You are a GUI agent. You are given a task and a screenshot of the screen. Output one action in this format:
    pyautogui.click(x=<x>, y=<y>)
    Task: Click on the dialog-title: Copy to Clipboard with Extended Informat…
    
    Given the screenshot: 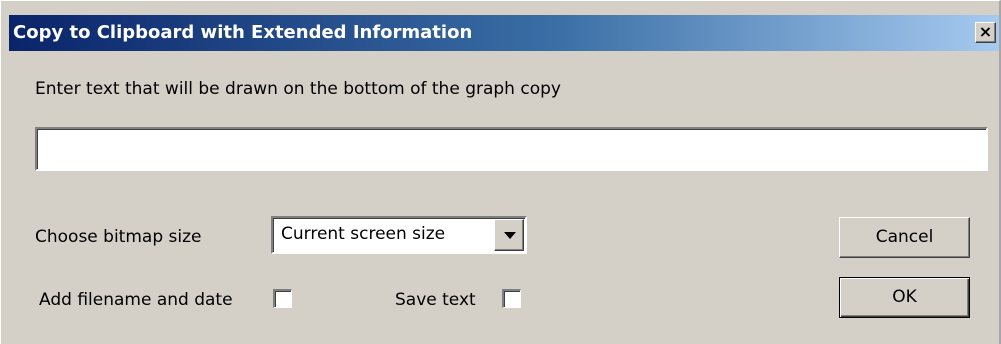 What is the action you would take?
    pyautogui.click(x=243, y=32)
    